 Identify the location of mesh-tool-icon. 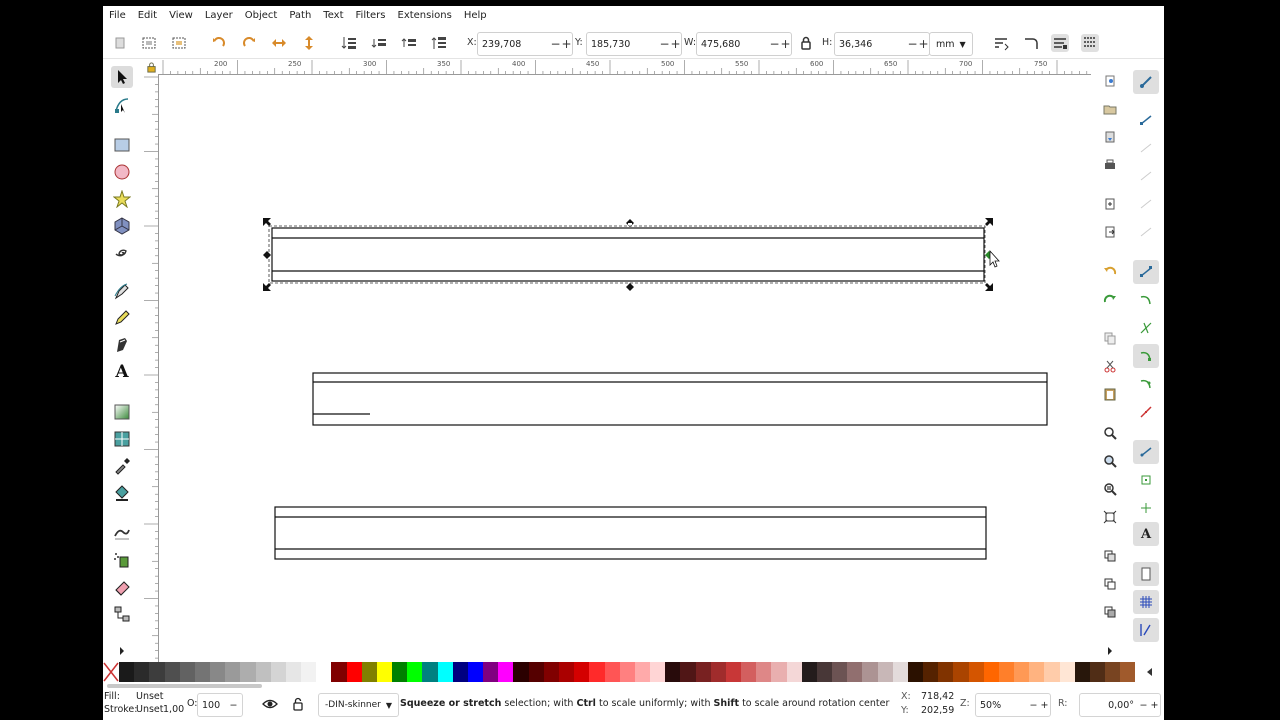
(122, 439).